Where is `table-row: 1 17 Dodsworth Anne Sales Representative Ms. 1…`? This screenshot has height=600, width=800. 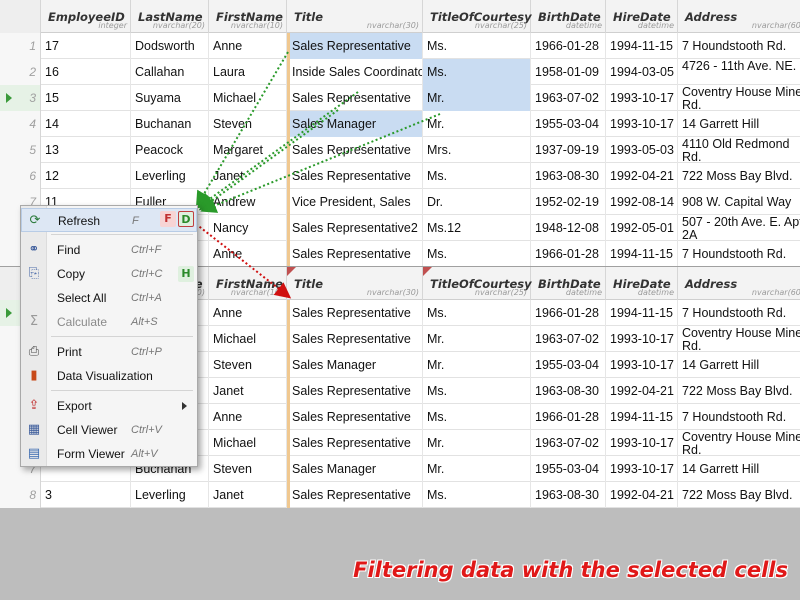
table-row: 1 17 Dodsworth Anne Sales Representative Ms. 1… is located at coordinates (400, 46).